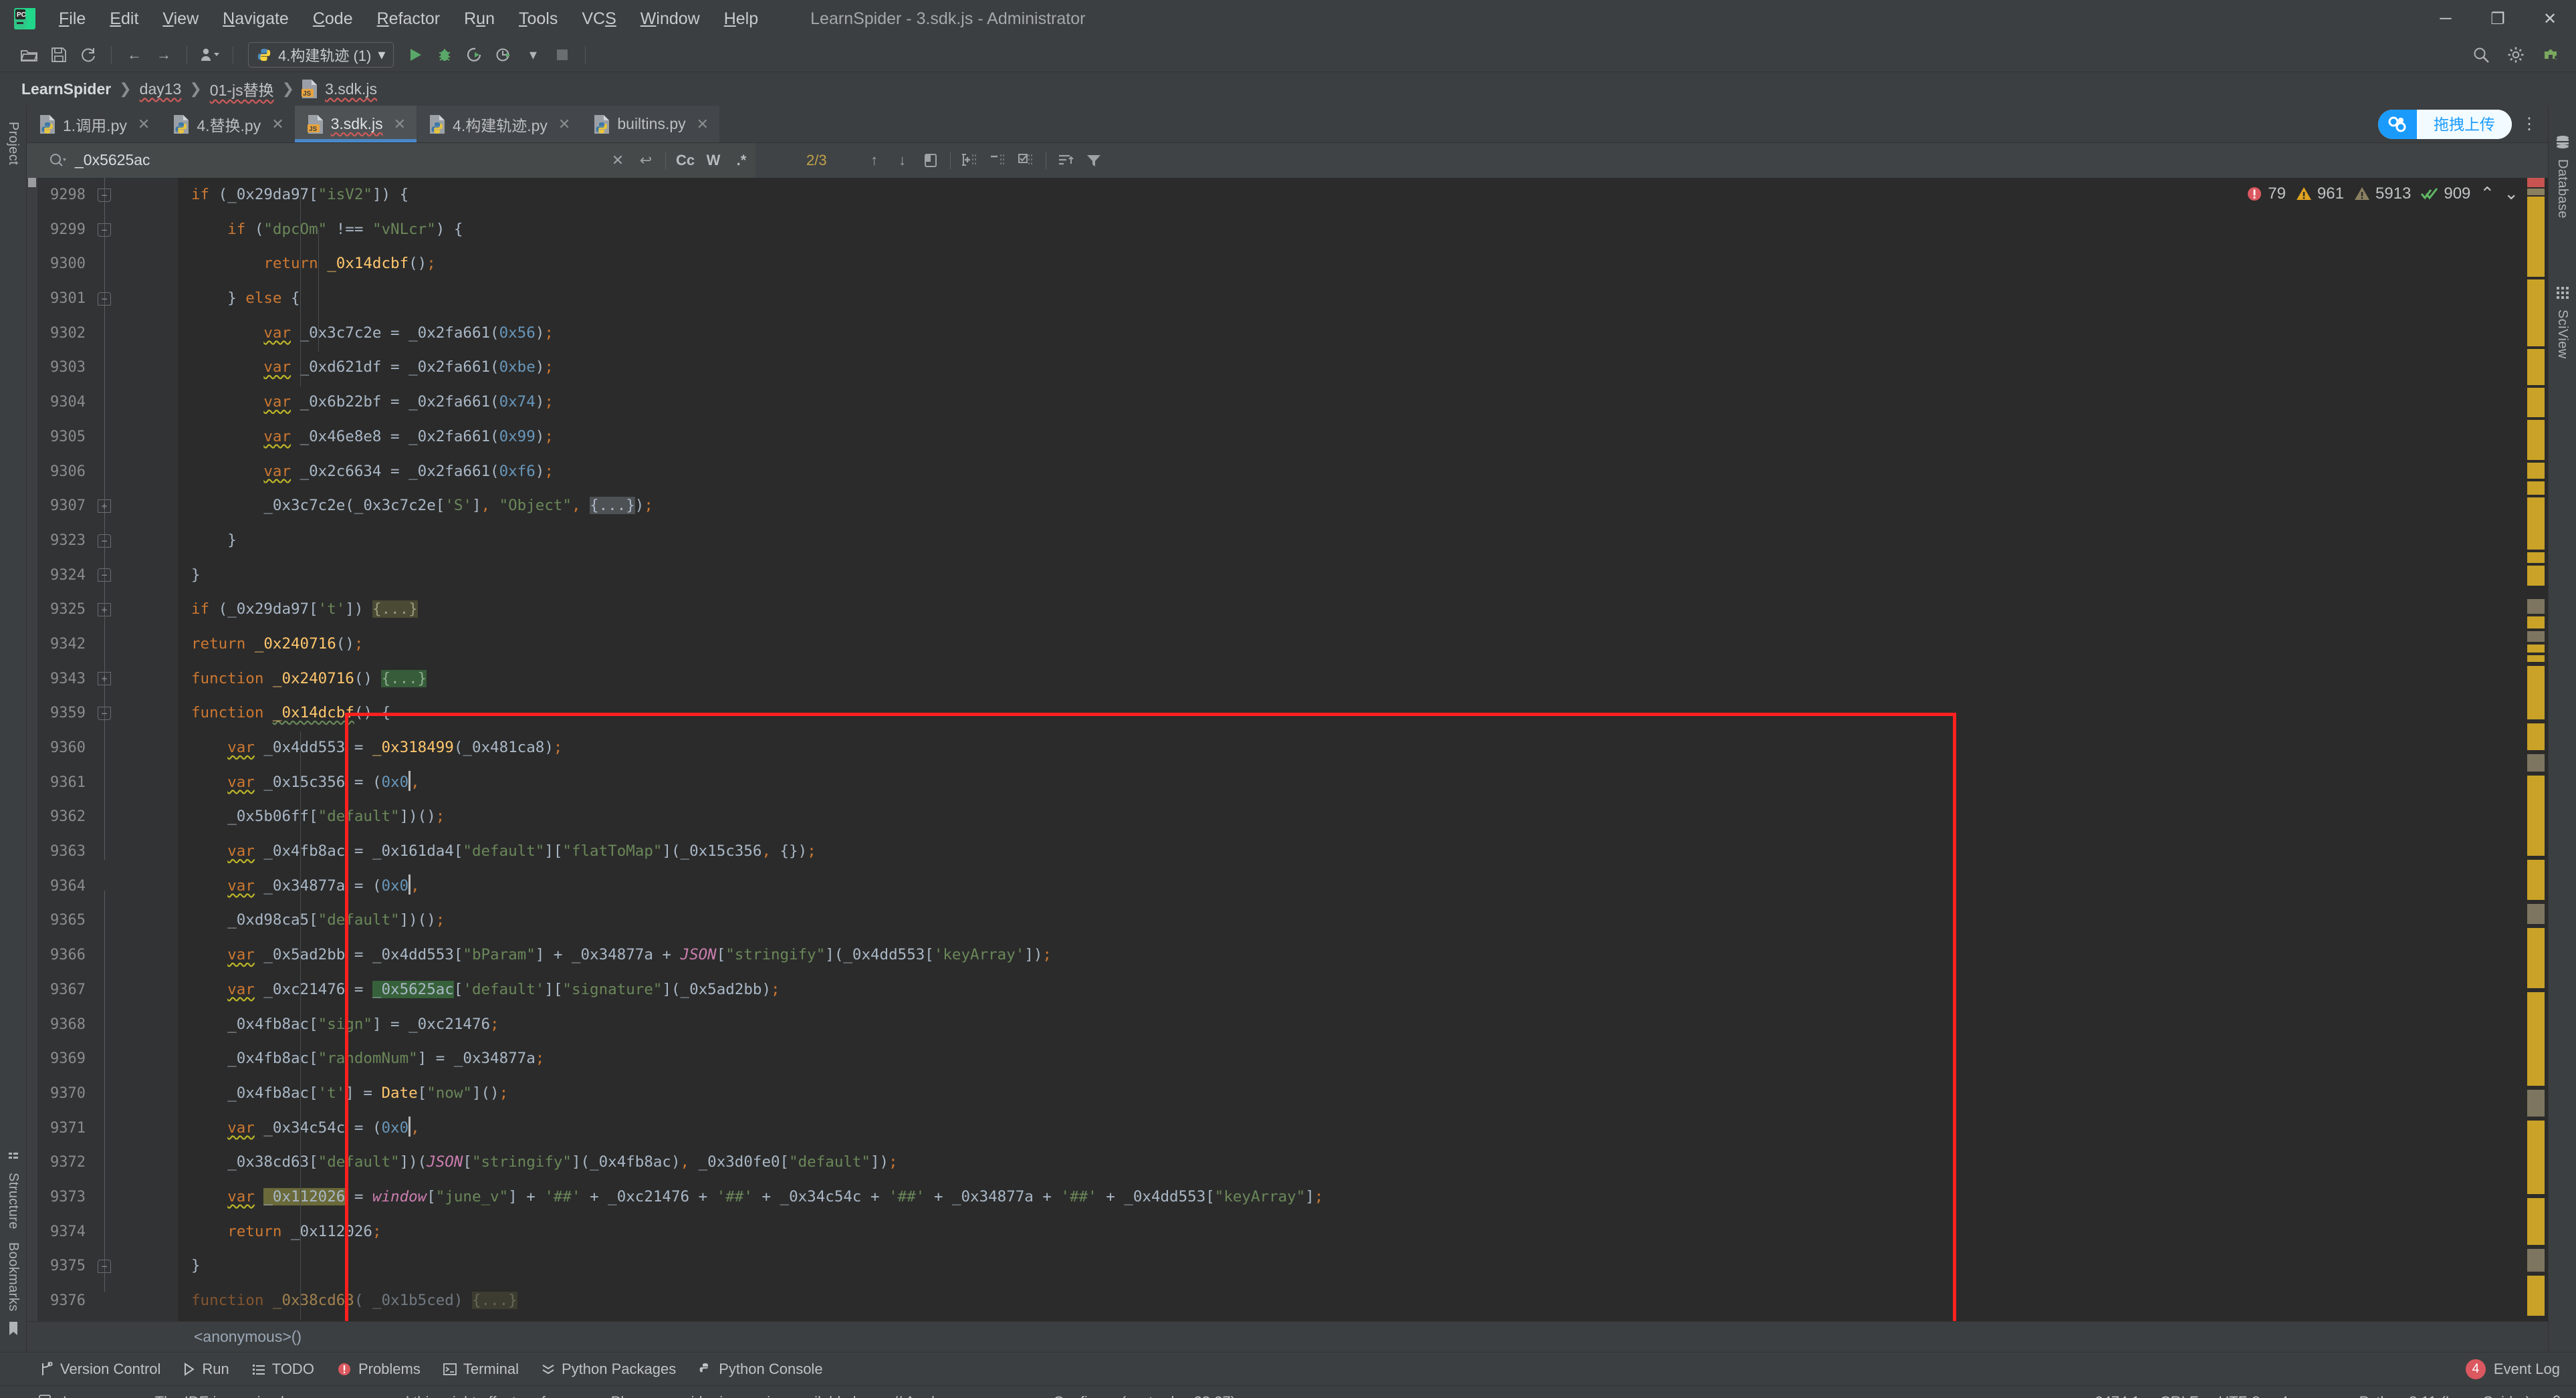 Image resolution: width=2576 pixels, height=1398 pixels. Describe the element at coordinates (685, 160) in the screenshot. I see `match-case-toggle: Cc` at that location.